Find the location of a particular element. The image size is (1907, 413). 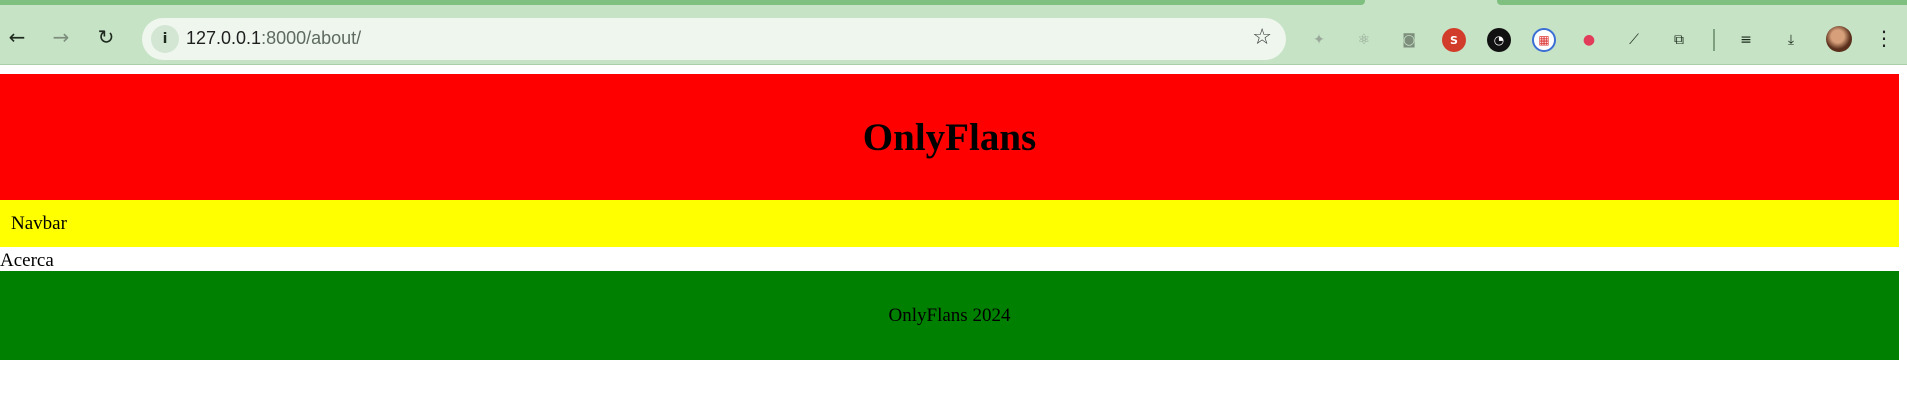

dark-circle-icon: ◔ is located at coordinates (1499, 40).